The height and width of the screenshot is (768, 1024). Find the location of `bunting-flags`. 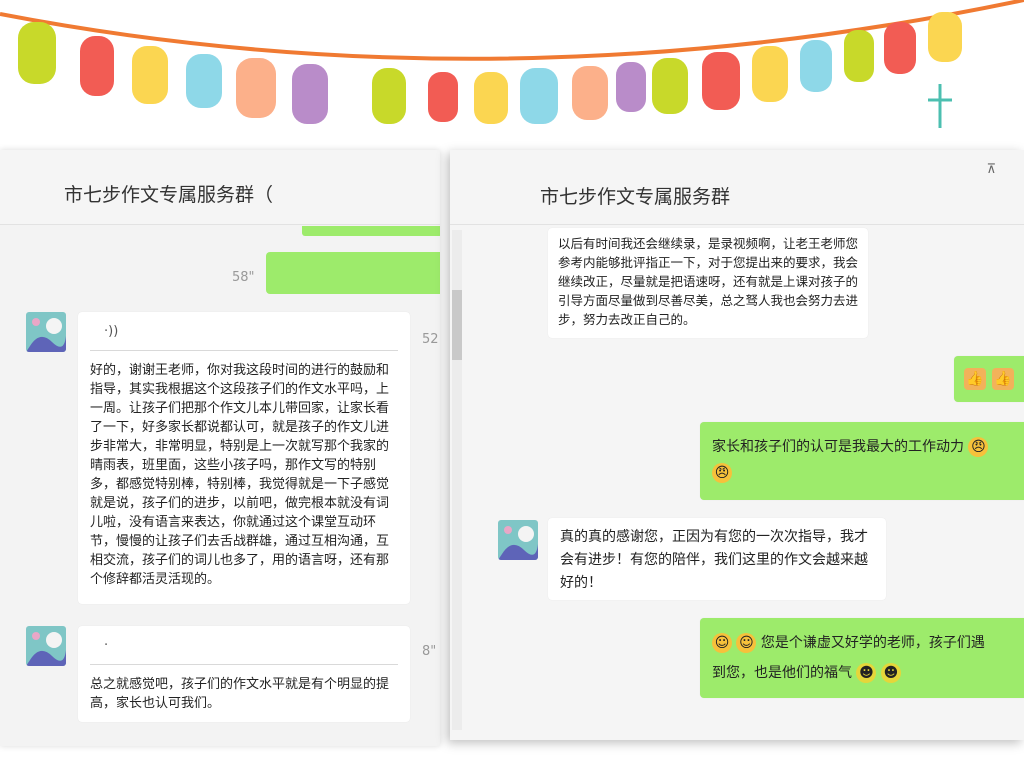

bunting-flags is located at coordinates (490, 68).